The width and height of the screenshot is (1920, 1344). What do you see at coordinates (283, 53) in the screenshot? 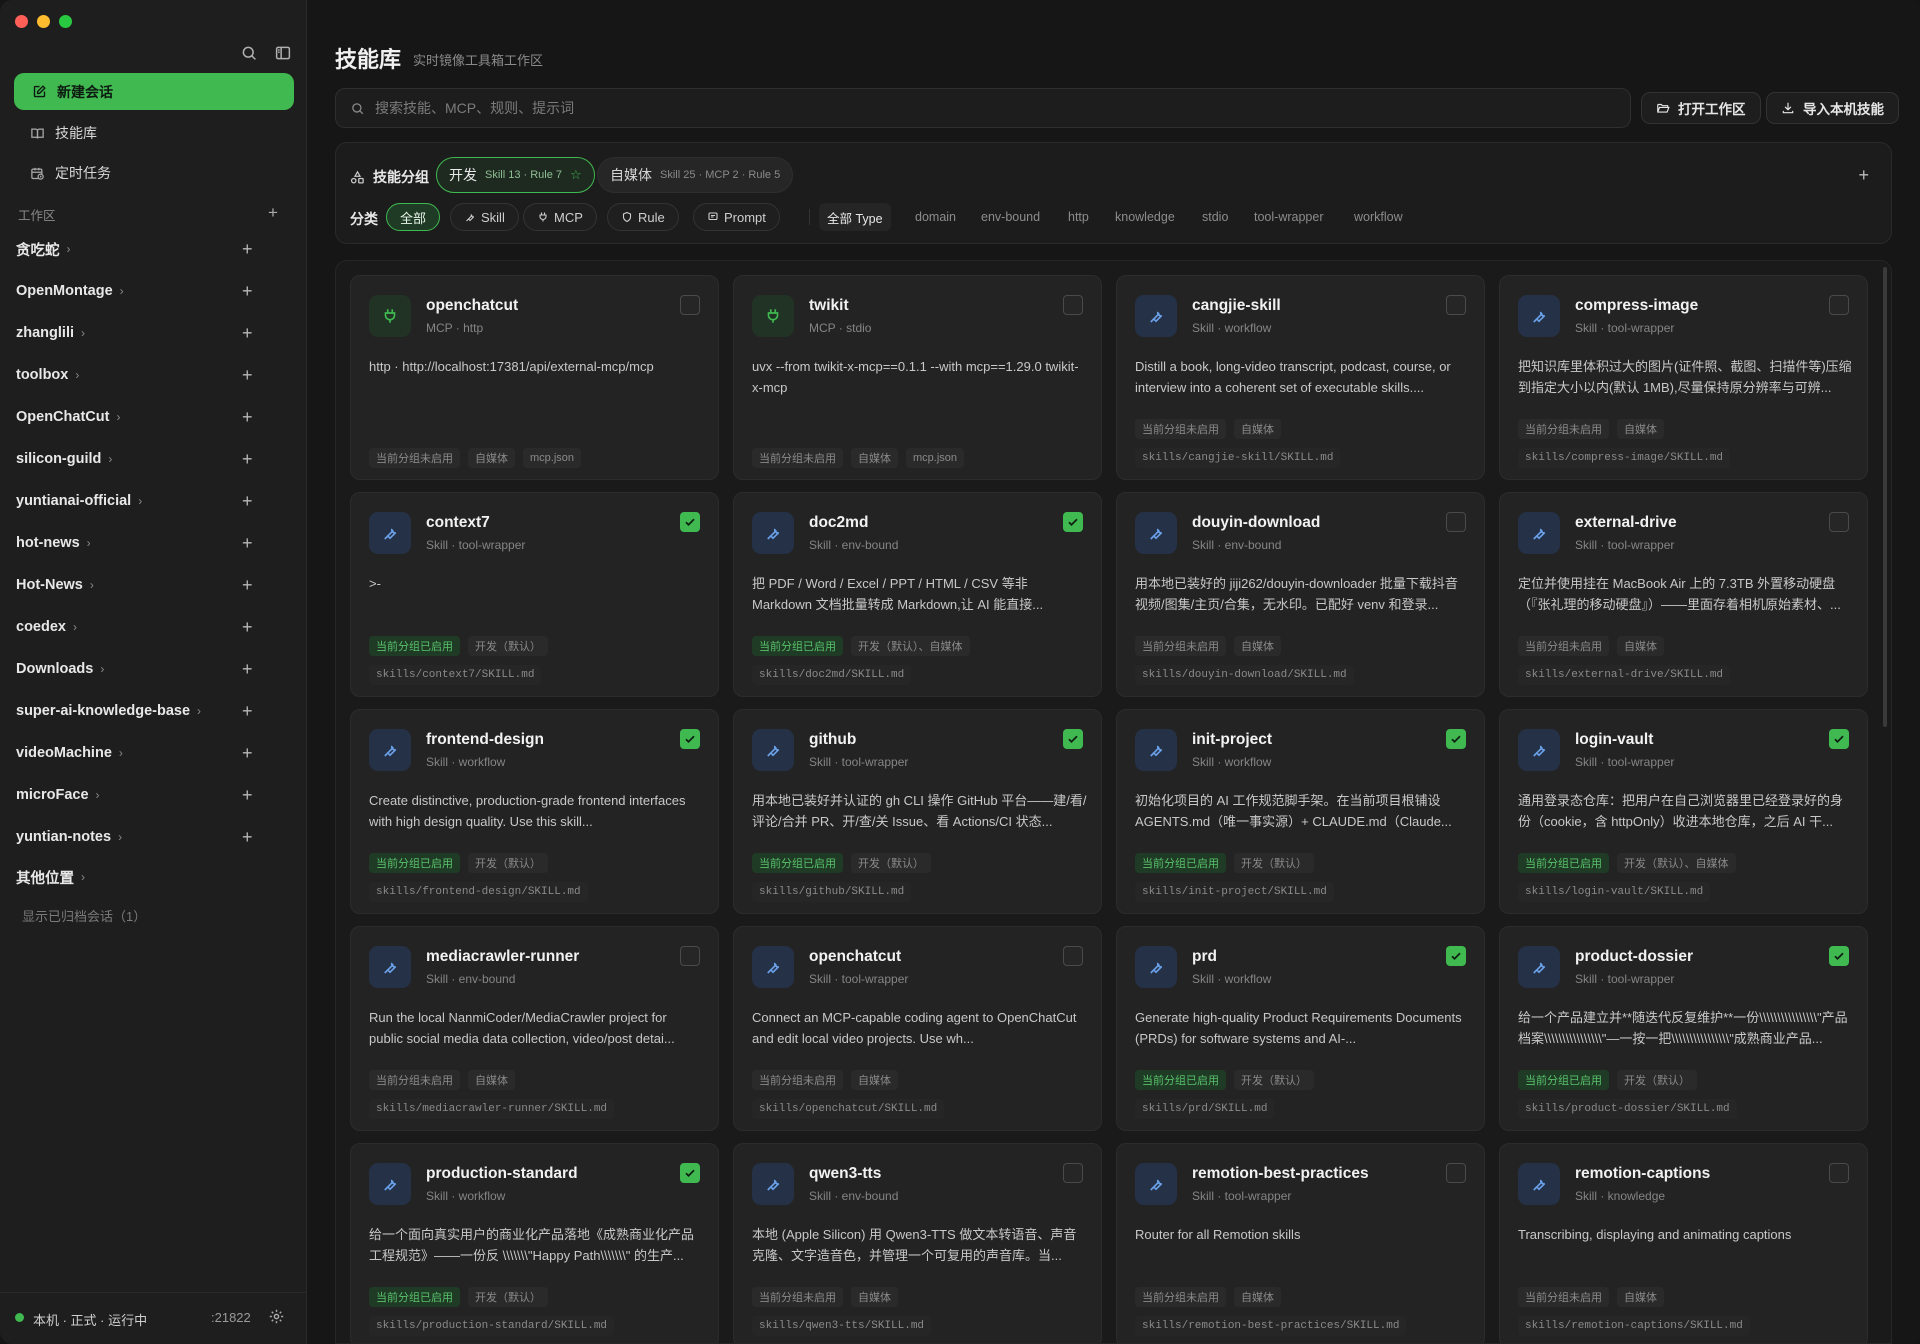
I see `sidebar-toggle-icon` at bounding box center [283, 53].